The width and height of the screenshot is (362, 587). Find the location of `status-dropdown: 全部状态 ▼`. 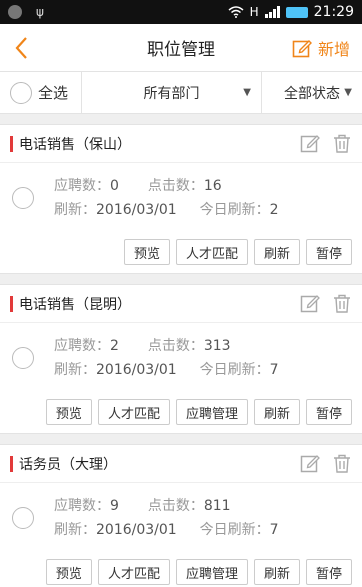

status-dropdown: 全部状态 ▼ is located at coordinates (312, 92).